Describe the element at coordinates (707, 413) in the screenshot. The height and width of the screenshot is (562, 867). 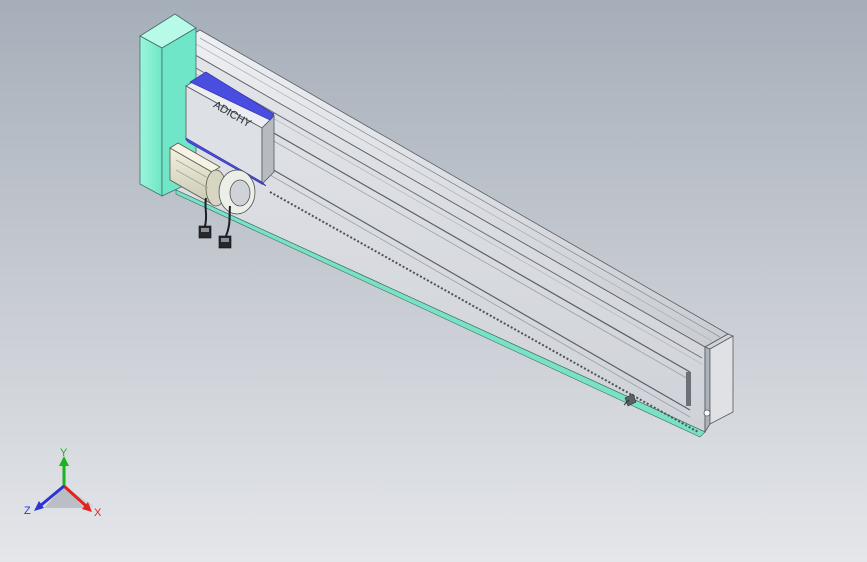
I see `end-cap-bolt-icon` at that location.